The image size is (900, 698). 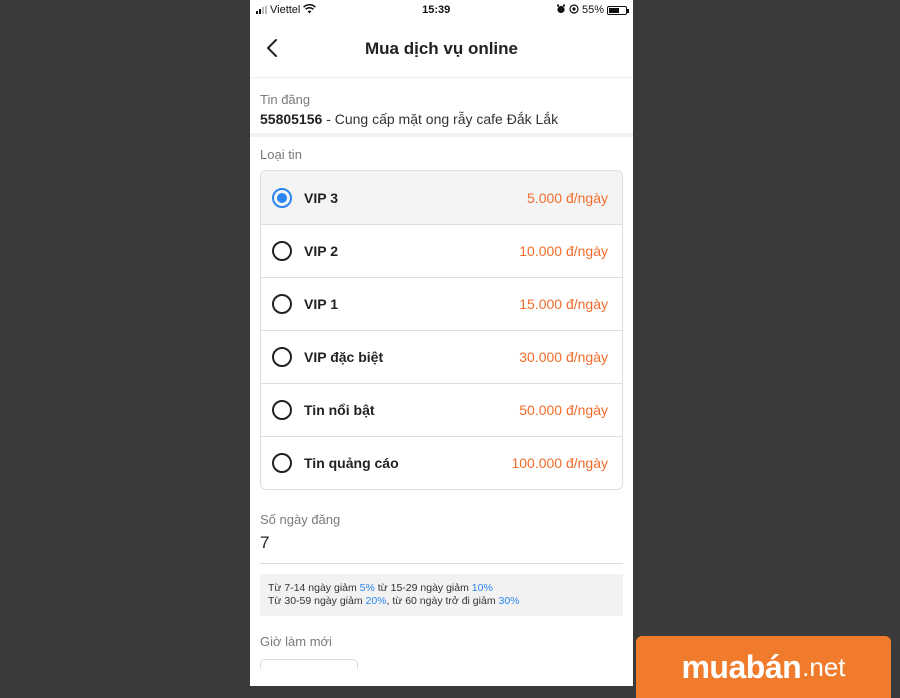 I want to click on alarm-icon, so click(x=561, y=10).